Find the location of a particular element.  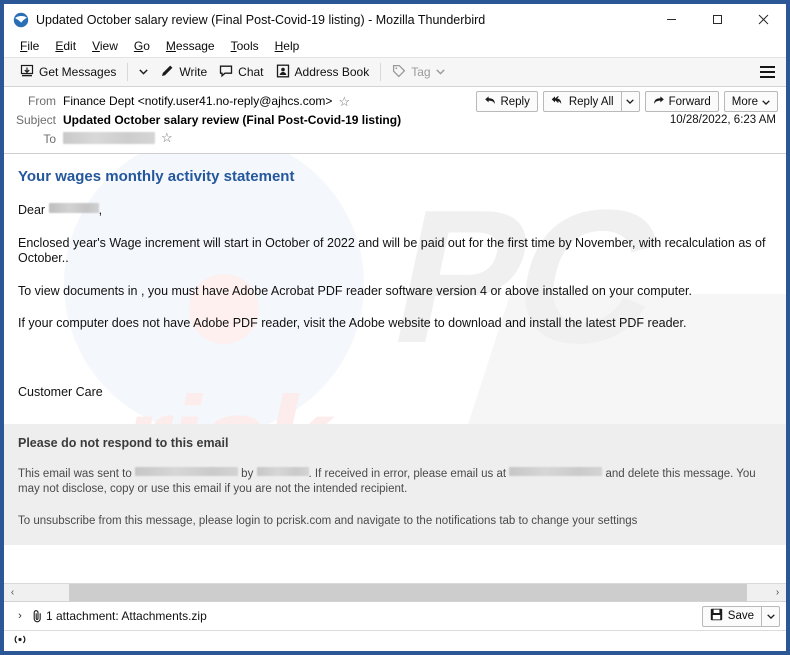

chat-label: Chat is located at coordinates (251, 72).